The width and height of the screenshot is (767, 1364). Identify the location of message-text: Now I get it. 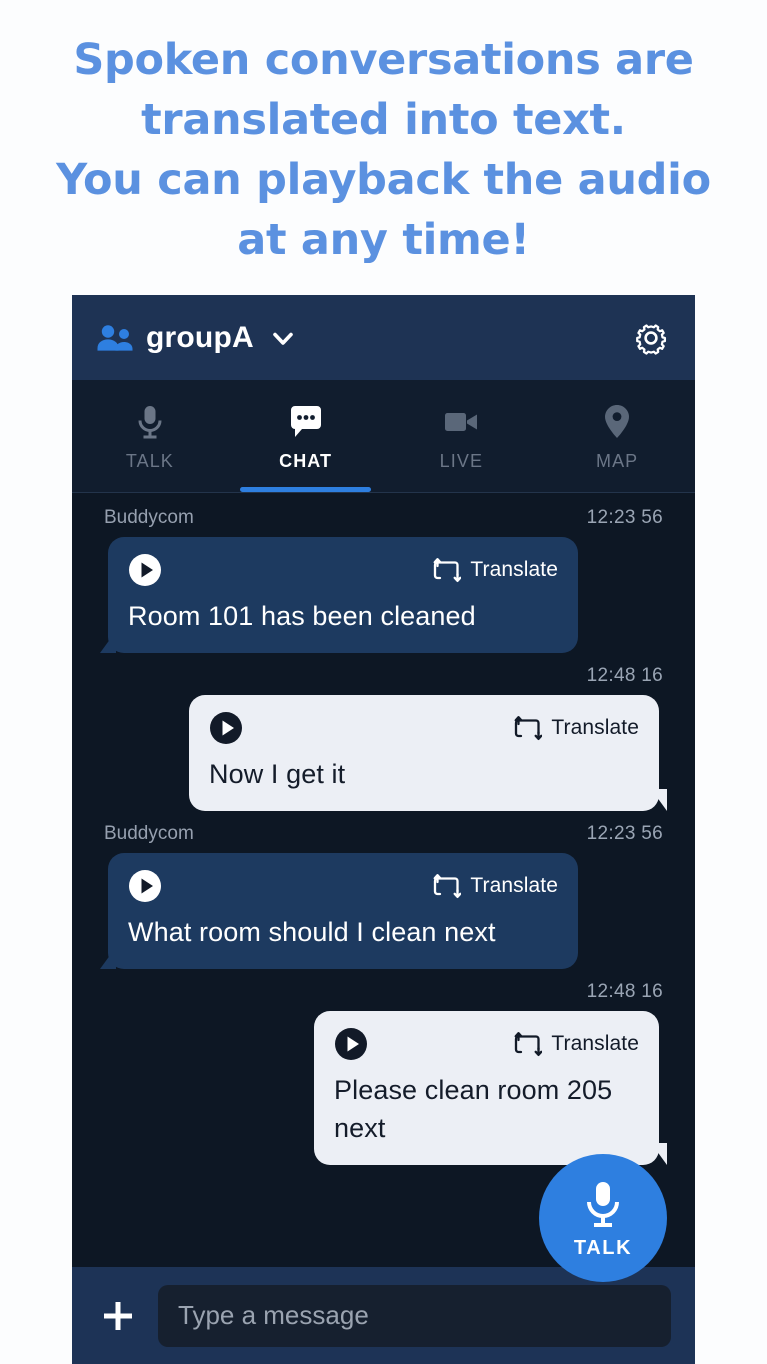
(277, 774).